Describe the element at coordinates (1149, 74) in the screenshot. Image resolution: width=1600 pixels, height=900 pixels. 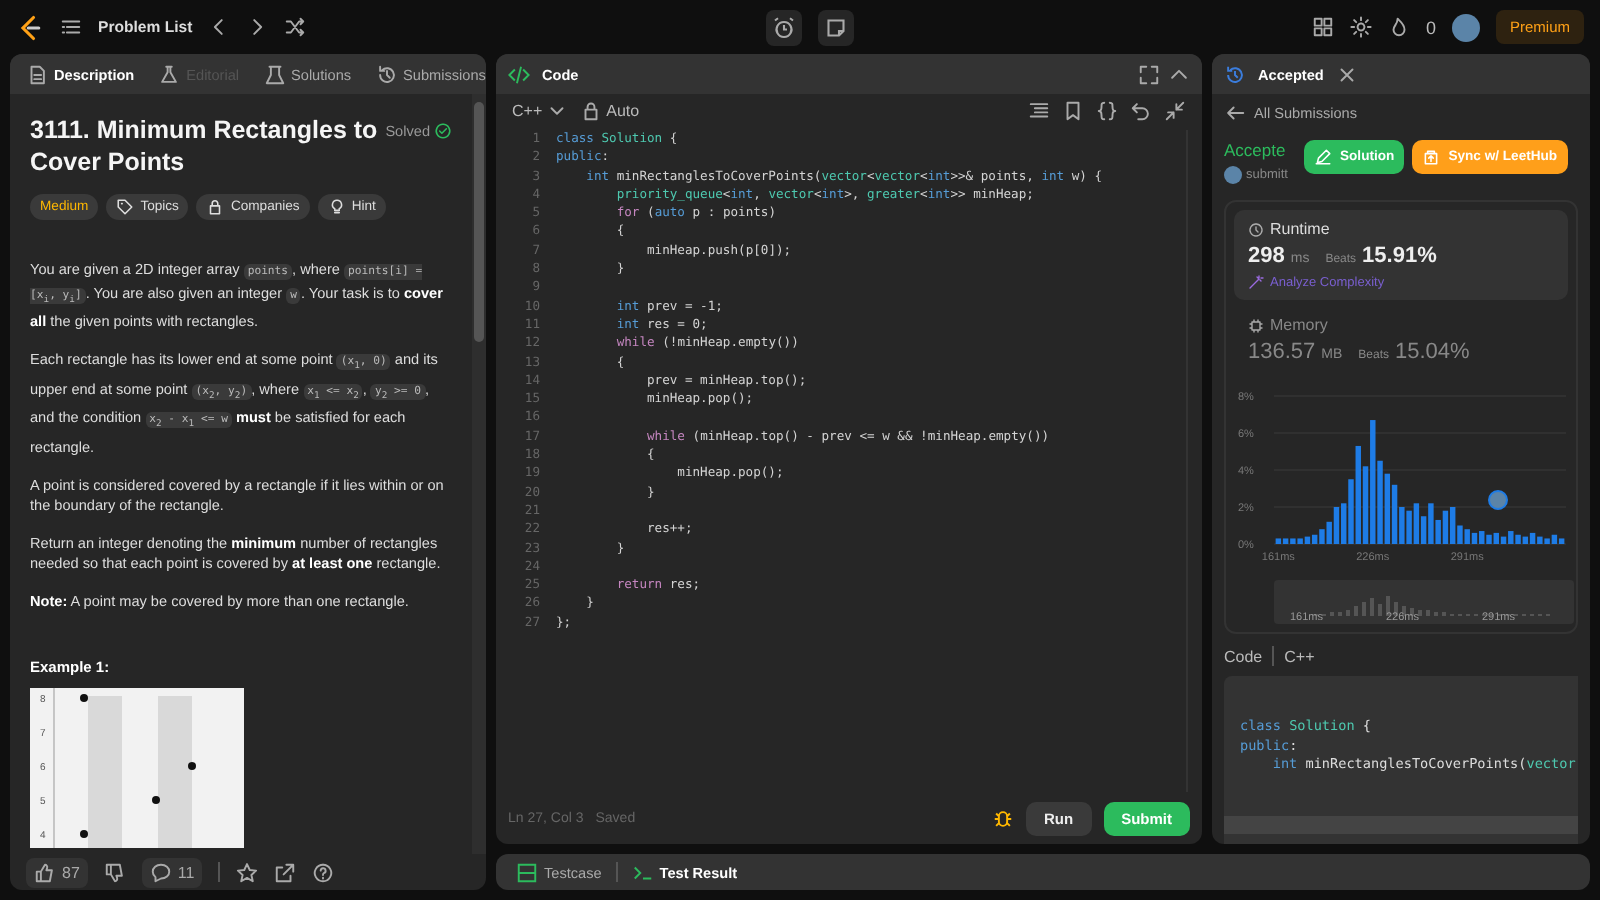
I see `expand-icon` at that location.